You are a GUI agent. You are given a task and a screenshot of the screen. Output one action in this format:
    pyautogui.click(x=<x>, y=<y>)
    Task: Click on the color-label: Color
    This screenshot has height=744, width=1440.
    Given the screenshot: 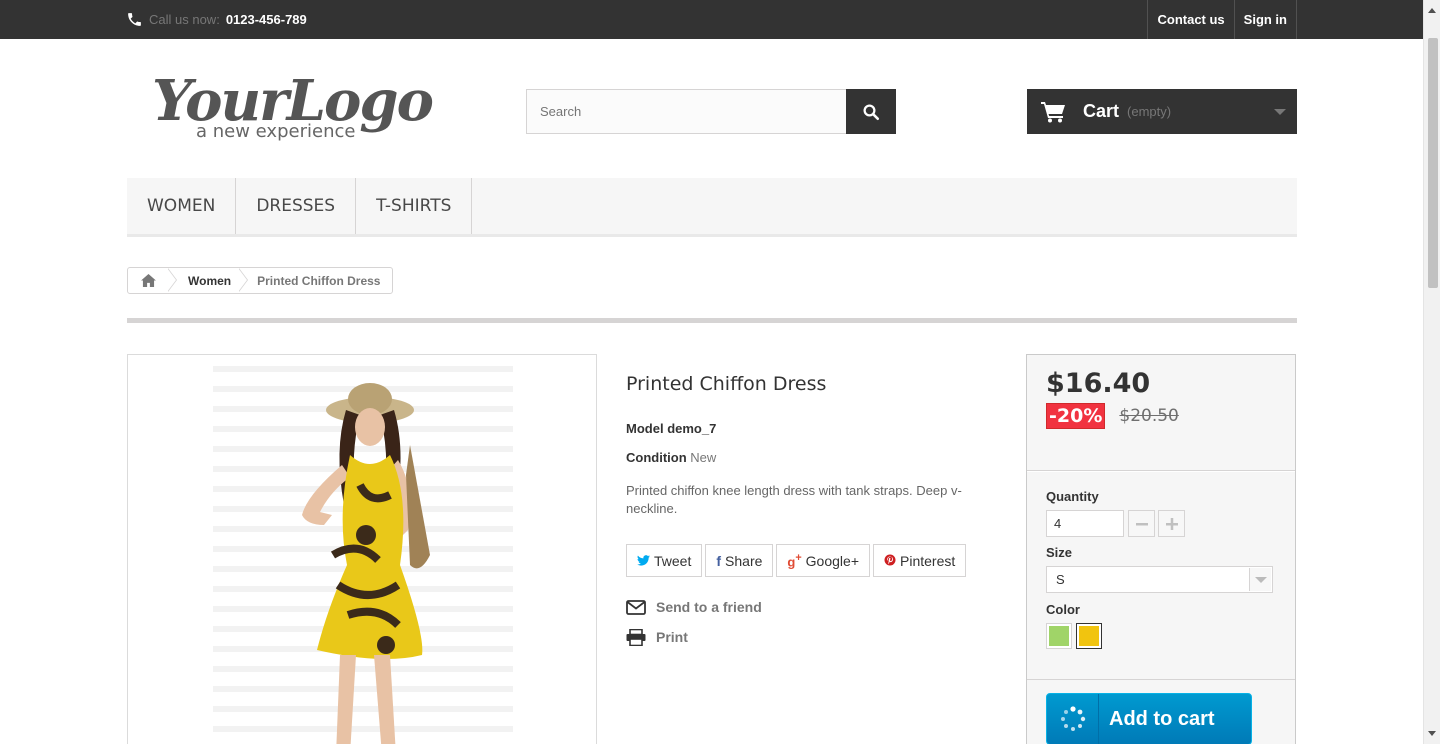 What is the action you would take?
    pyautogui.click(x=1063, y=609)
    